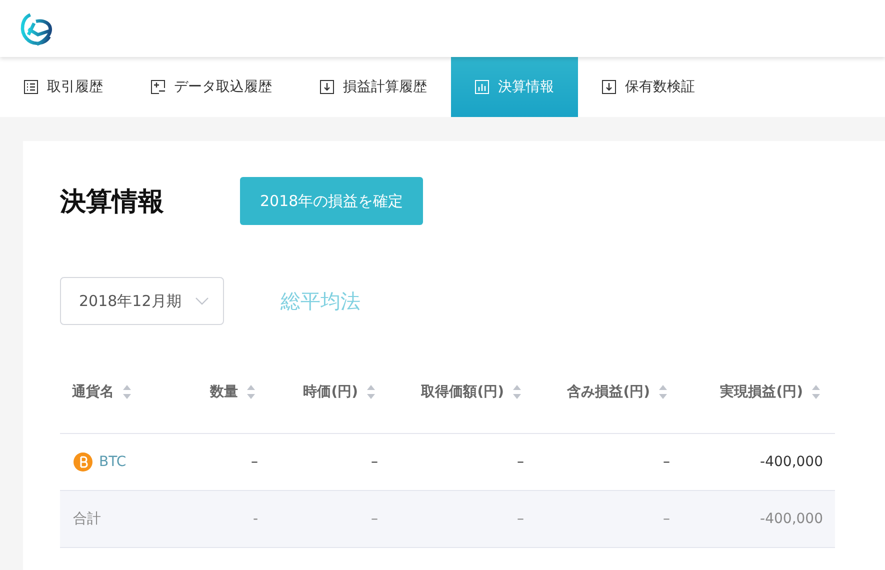 This screenshot has width=885, height=570. I want to click on column-header: 含み損益(円), so click(608, 392).